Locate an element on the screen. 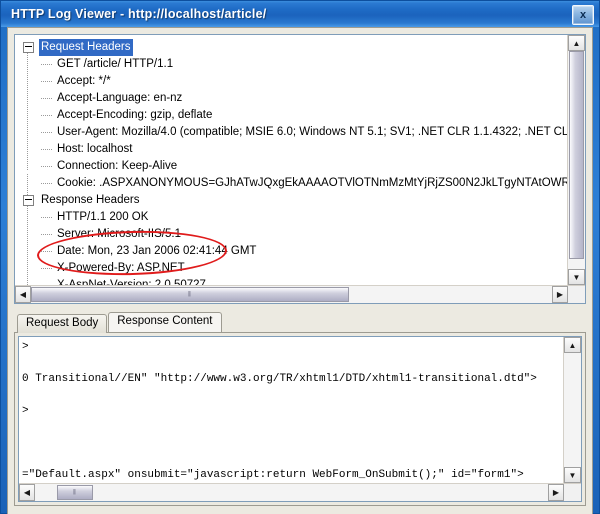 The width and height of the screenshot is (600, 514). tree-node-response-headers: Response Headers is located at coordinates (291, 200).